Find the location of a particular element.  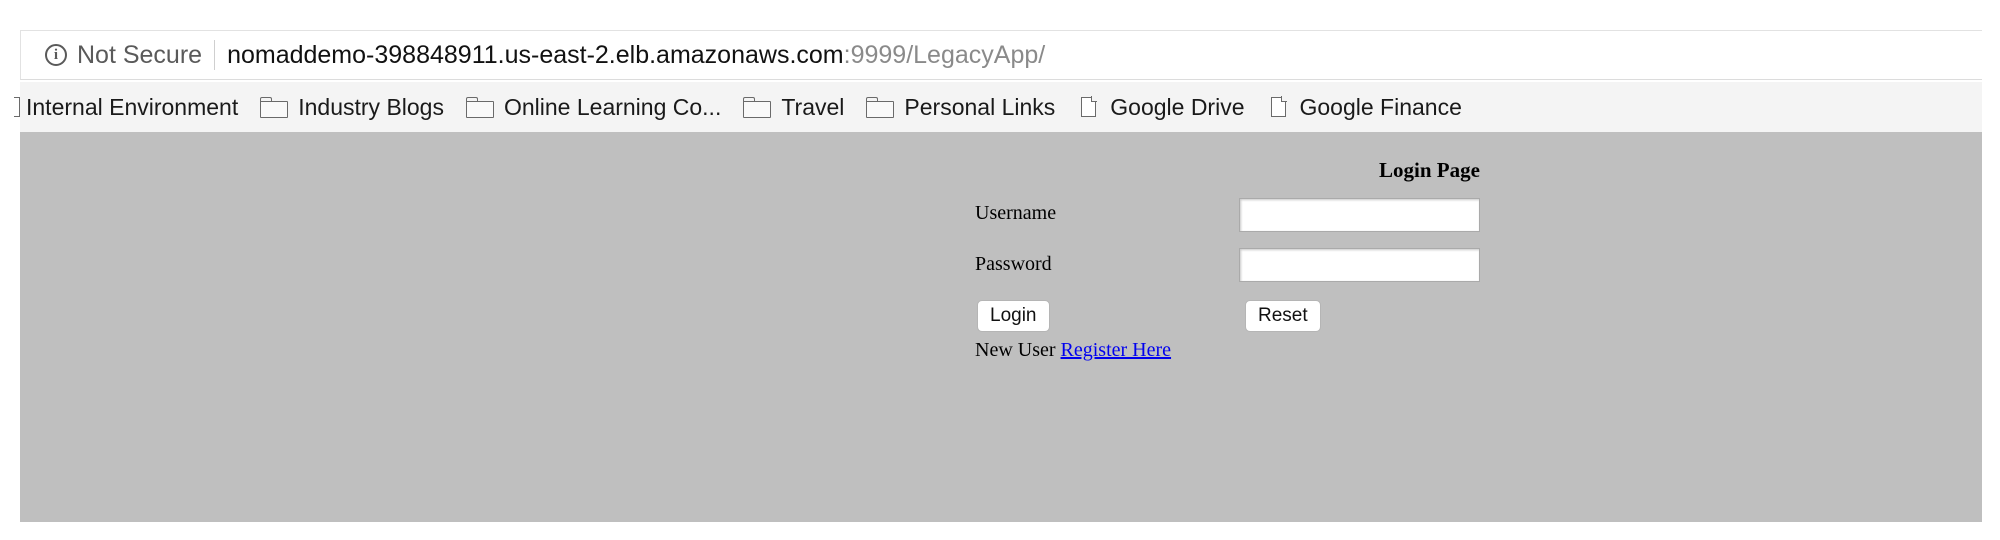

bookmark-internal-environment: Internal Environment is located at coordinates (126, 107).